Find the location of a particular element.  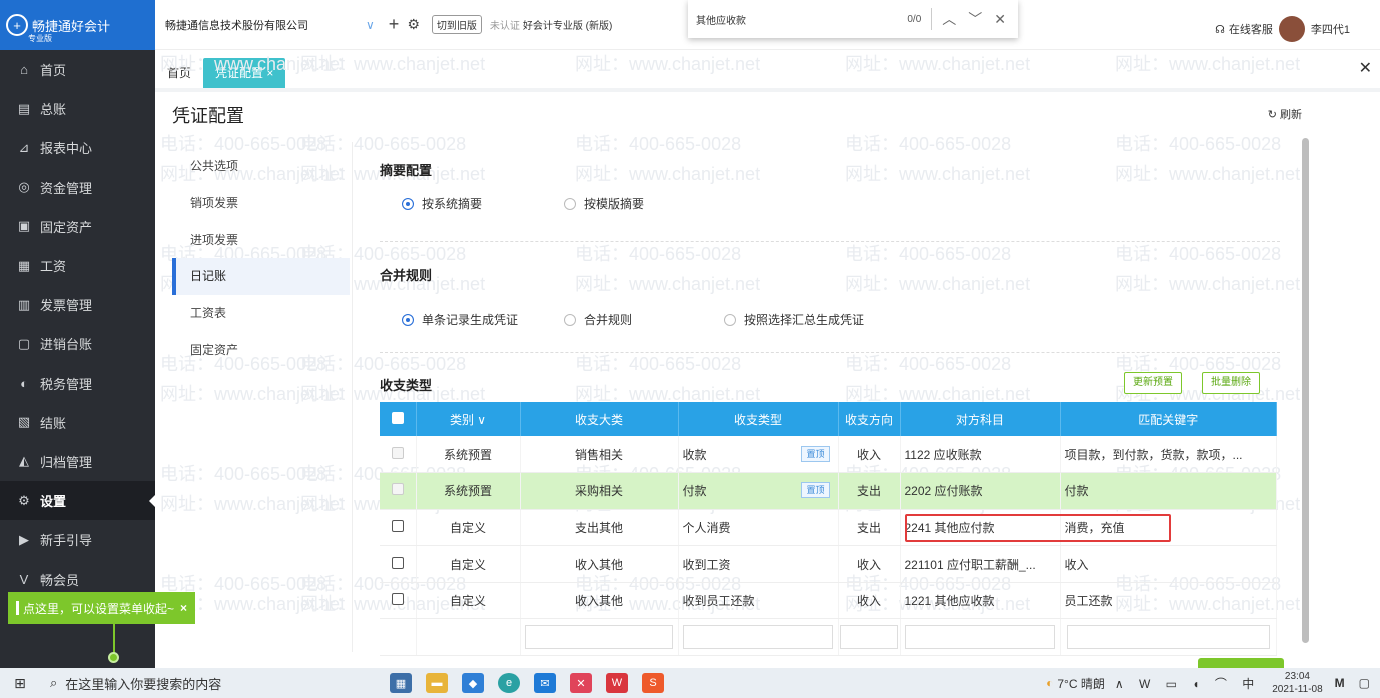

column-header: 类别 ∨ is located at coordinates (468, 419).